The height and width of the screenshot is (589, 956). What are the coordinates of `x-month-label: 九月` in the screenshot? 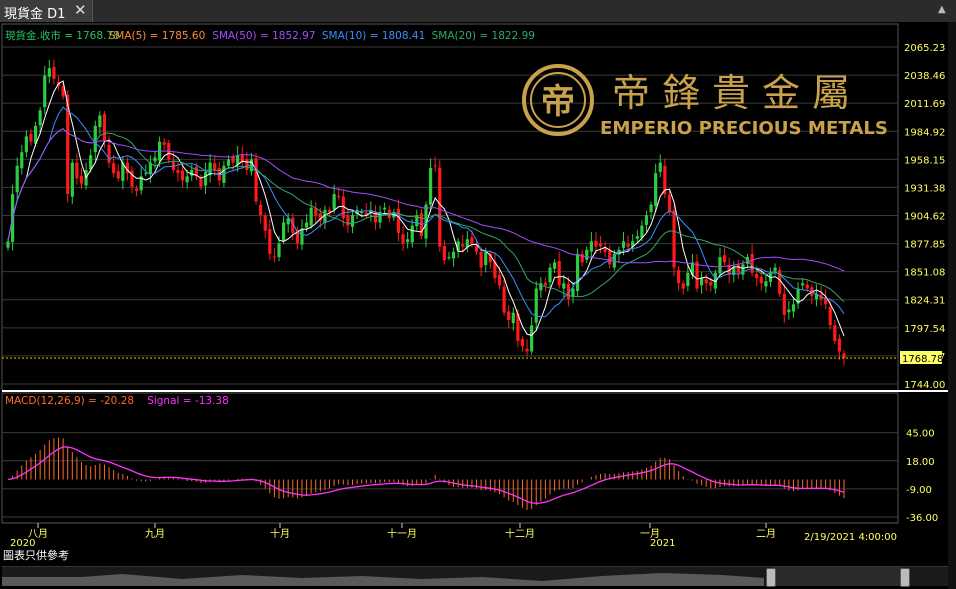 It's located at (155, 534).